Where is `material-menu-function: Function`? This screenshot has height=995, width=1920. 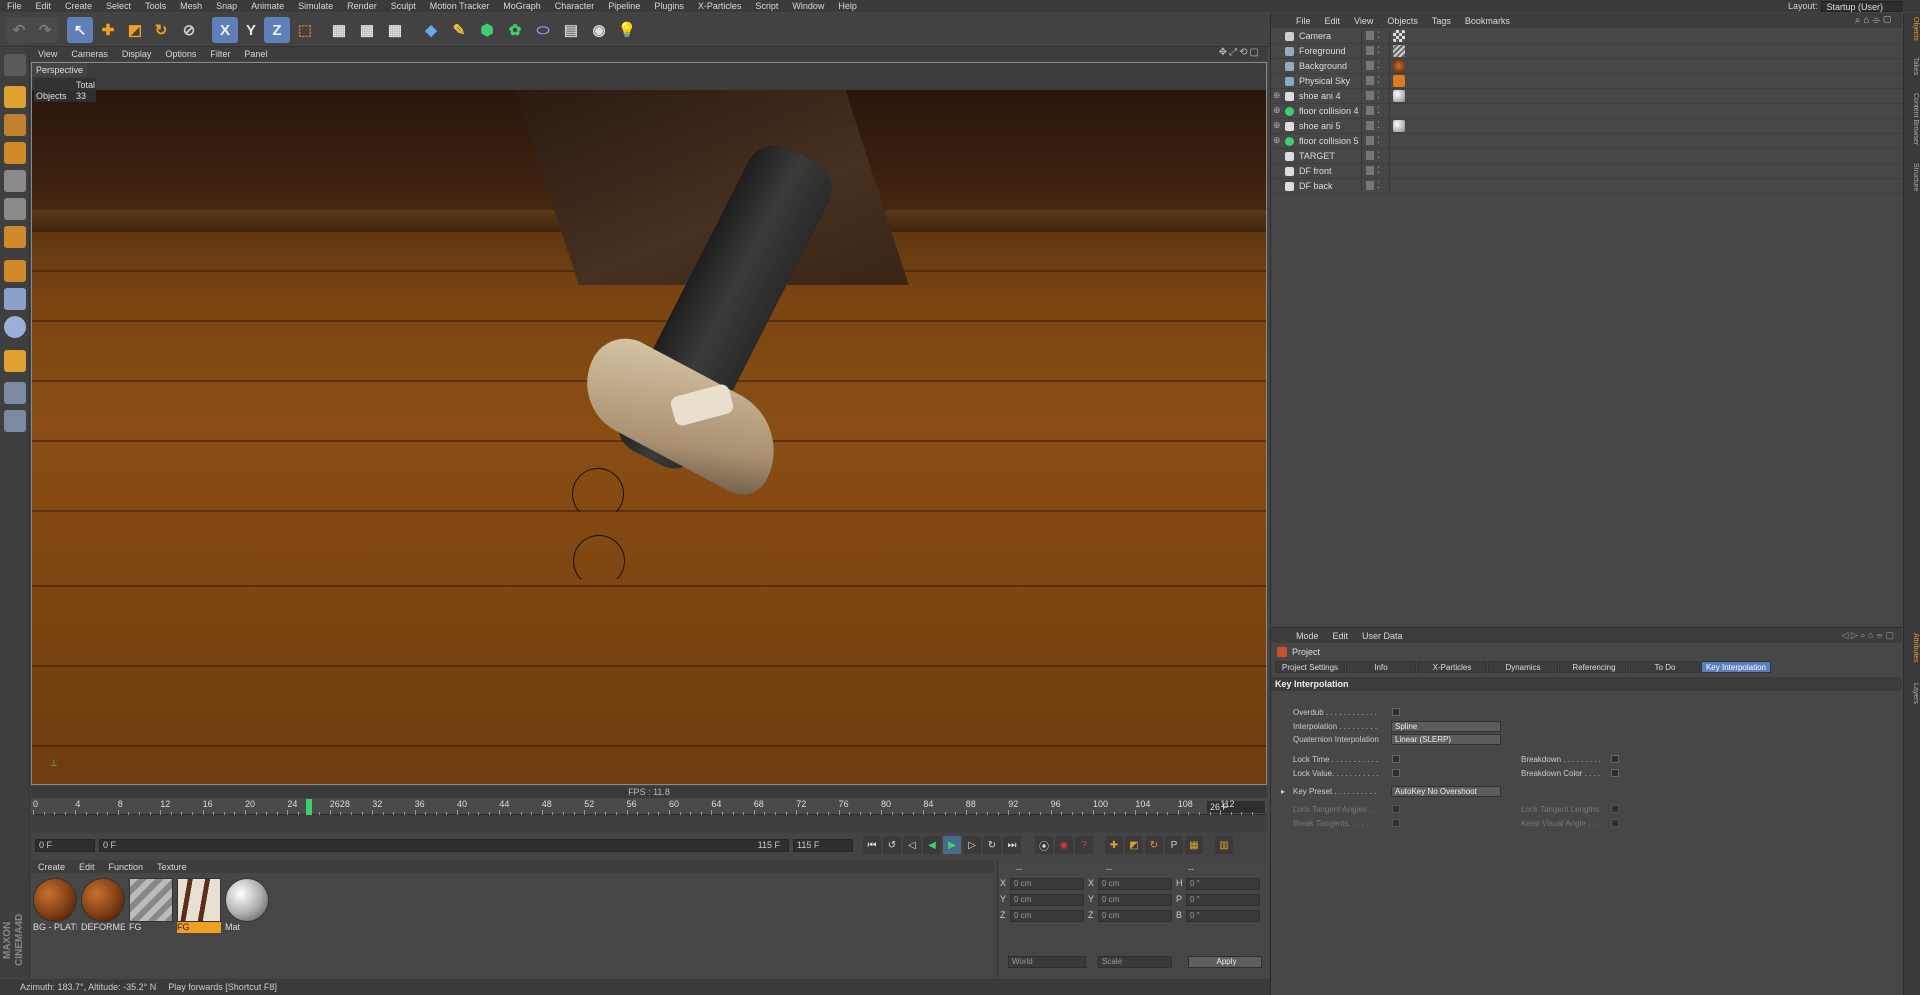
material-menu-function: Function is located at coordinates (126, 867).